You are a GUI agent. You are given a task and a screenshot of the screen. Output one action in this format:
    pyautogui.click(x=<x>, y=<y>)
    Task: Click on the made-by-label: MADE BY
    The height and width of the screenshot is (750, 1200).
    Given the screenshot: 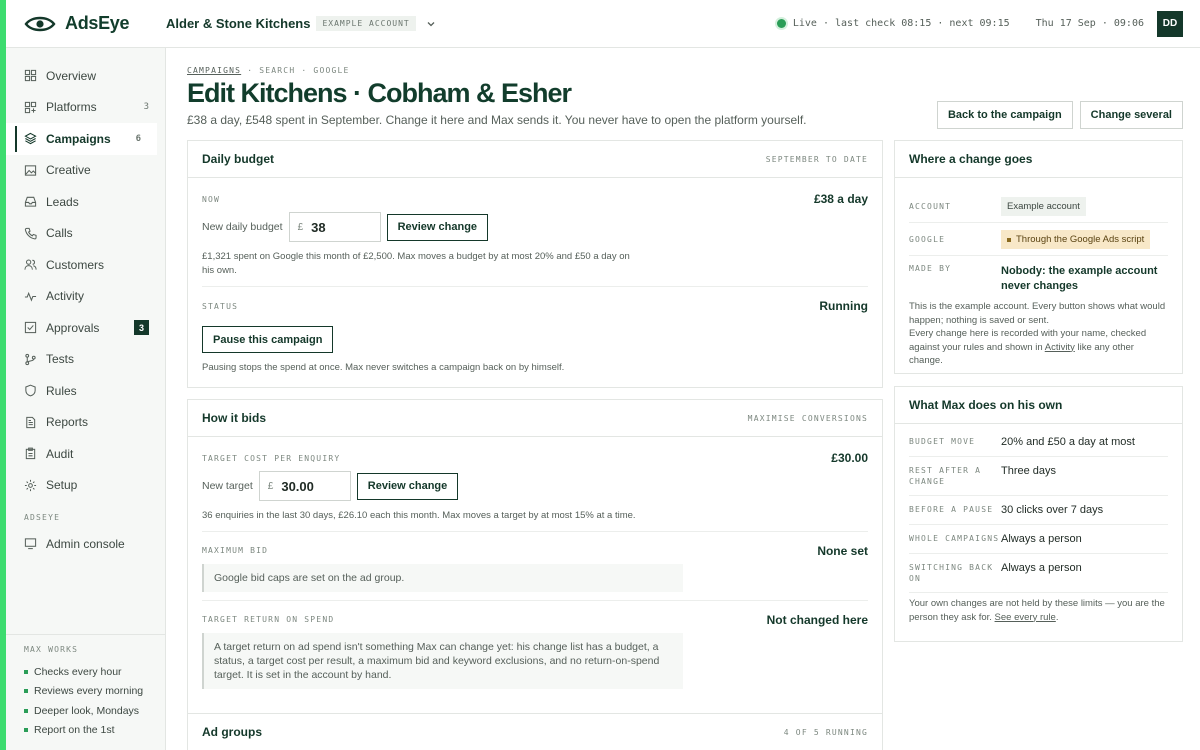 What is the action you would take?
    pyautogui.click(x=930, y=268)
    